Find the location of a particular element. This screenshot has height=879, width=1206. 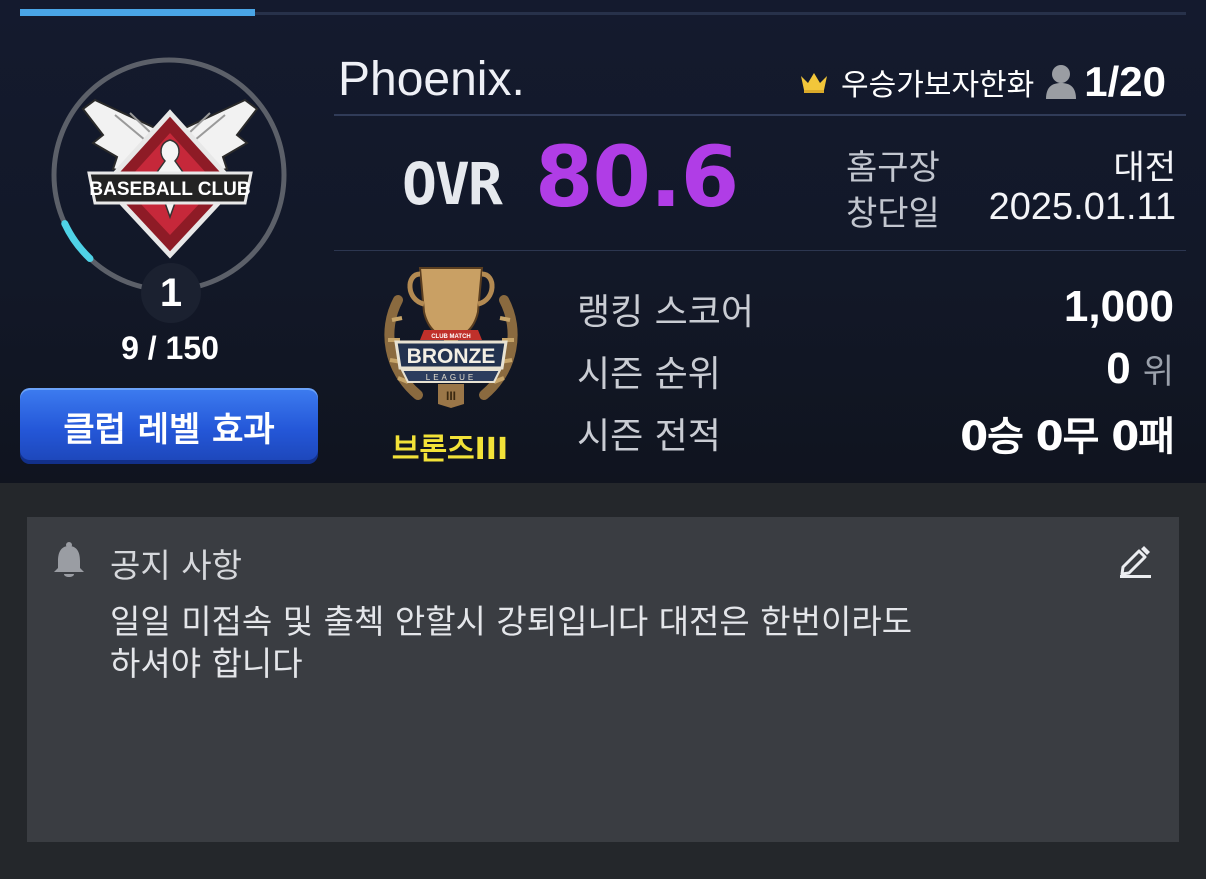

club-owner-name: 우승가보자한화 is located at coordinates (938, 85).